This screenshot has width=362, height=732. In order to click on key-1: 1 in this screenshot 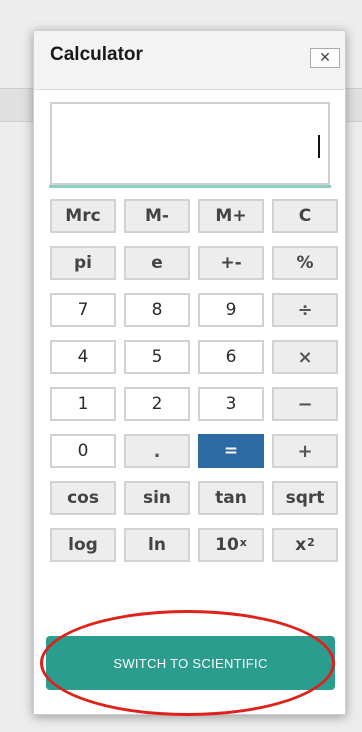, I will do `click(83, 404)`.